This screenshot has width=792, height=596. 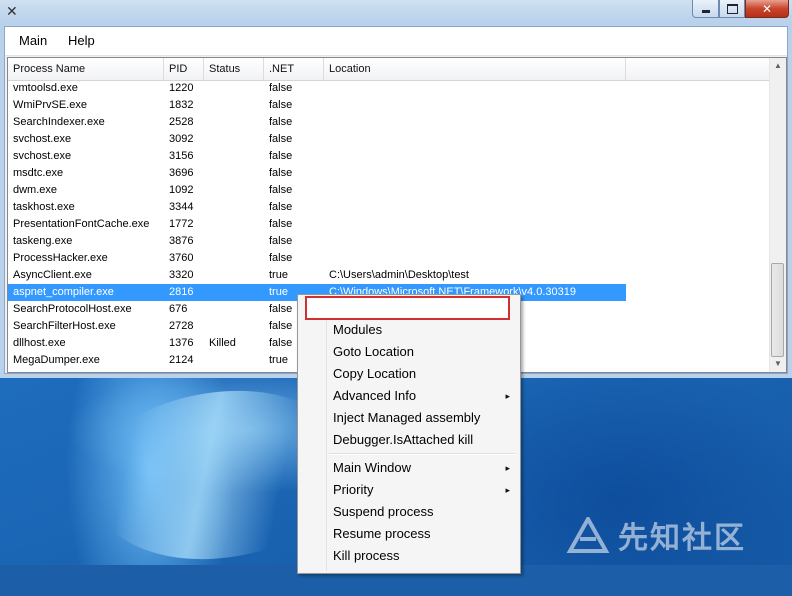 I want to click on cell-pid: 3320, so click(x=181, y=275).